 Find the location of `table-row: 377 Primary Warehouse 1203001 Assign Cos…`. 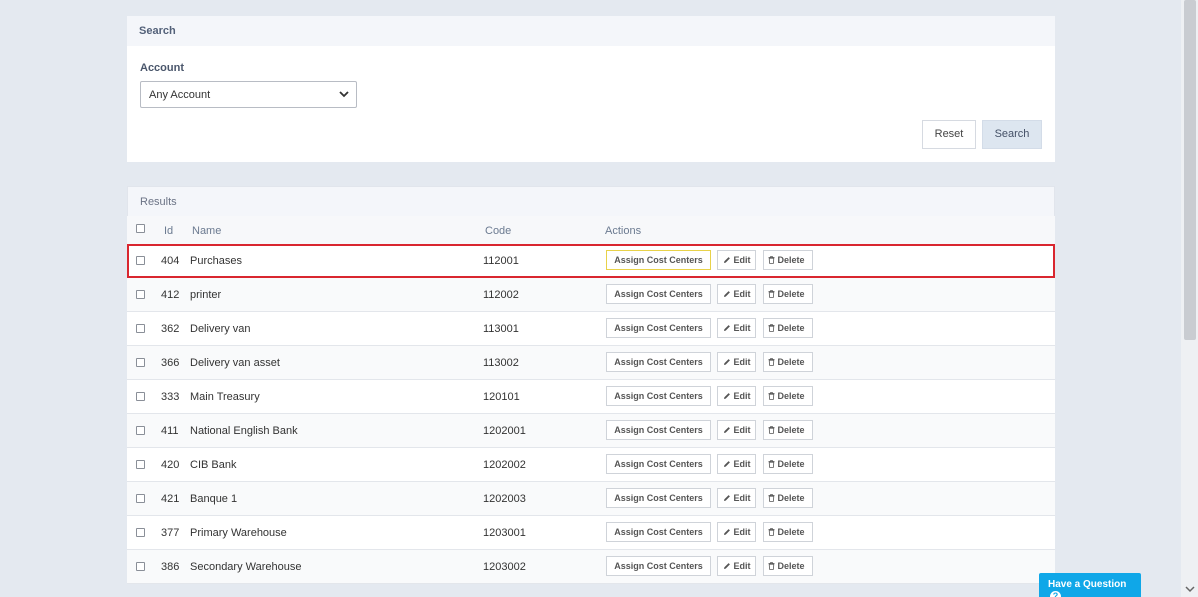

table-row: 377 Primary Warehouse 1203001 Assign Cos… is located at coordinates (591, 533).